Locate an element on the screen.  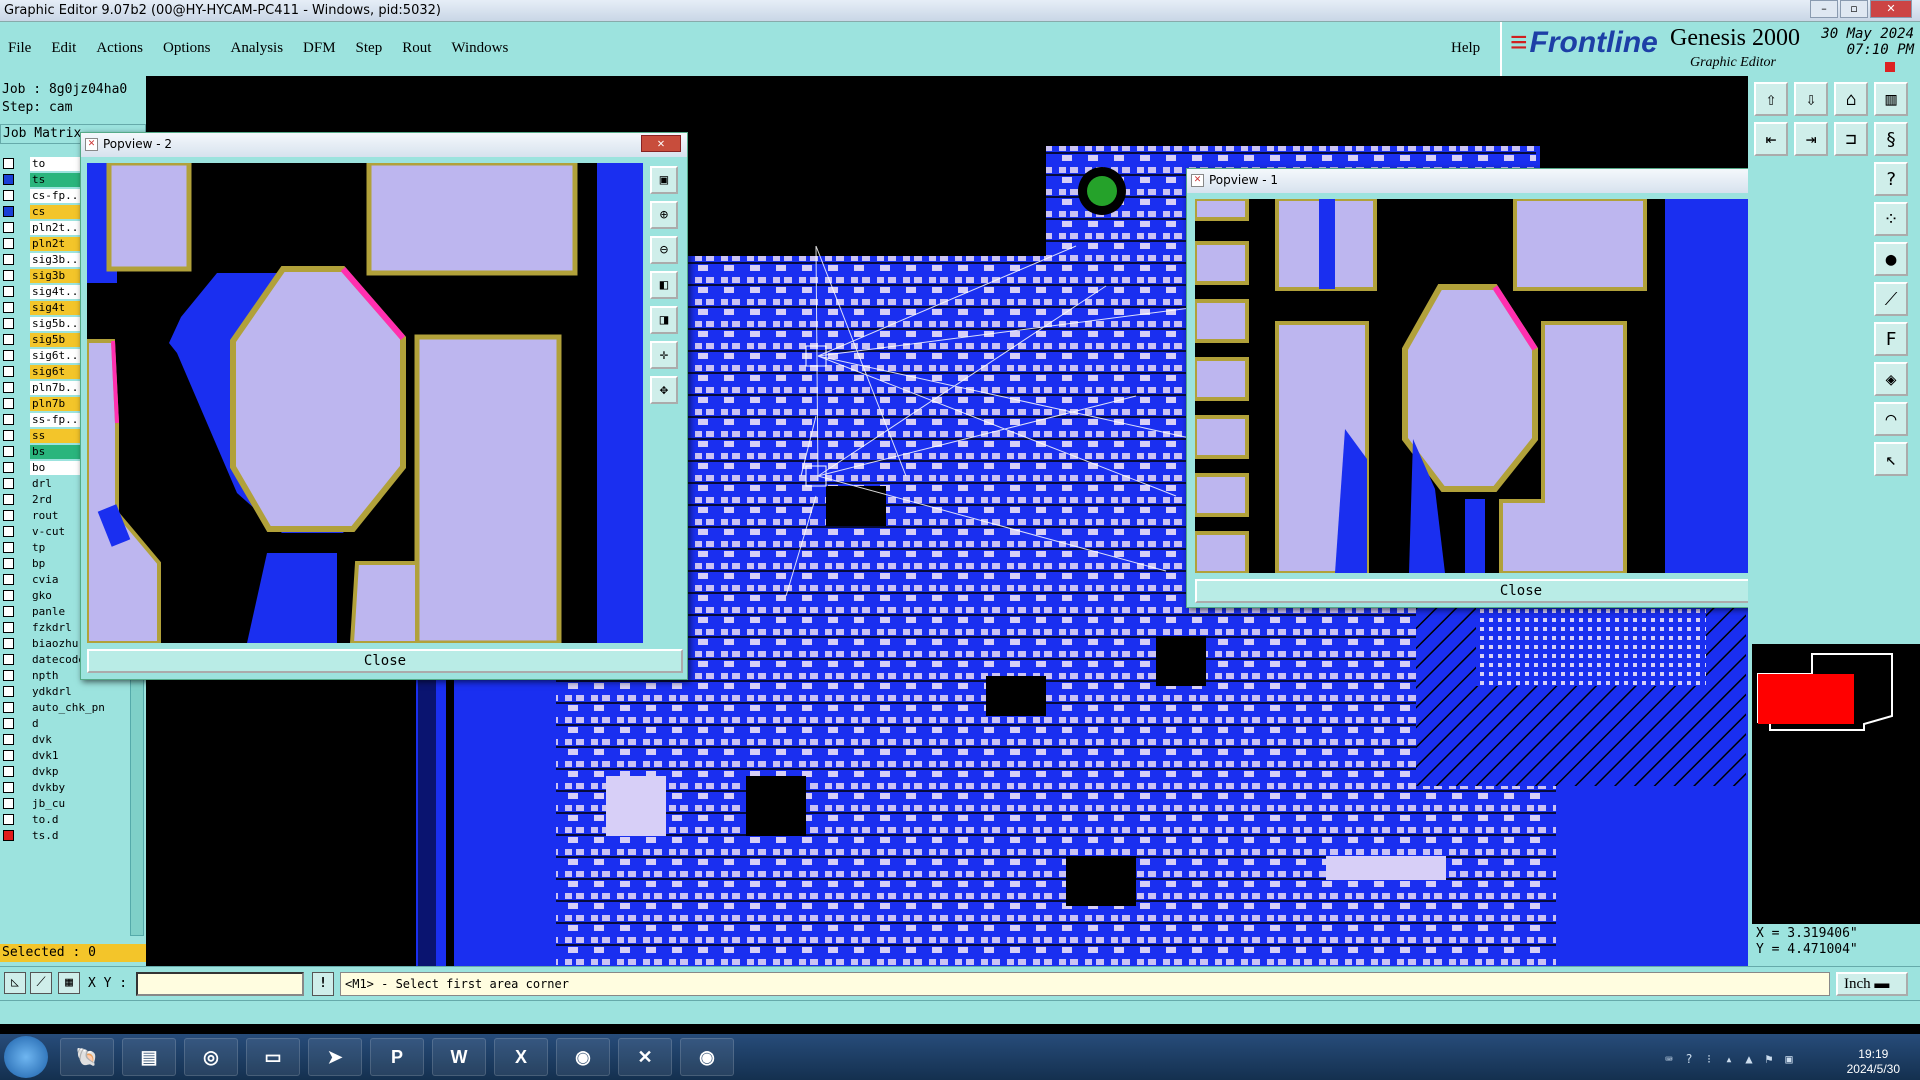
flag-icon: ⚑ is located at coordinates (1769, 1059).